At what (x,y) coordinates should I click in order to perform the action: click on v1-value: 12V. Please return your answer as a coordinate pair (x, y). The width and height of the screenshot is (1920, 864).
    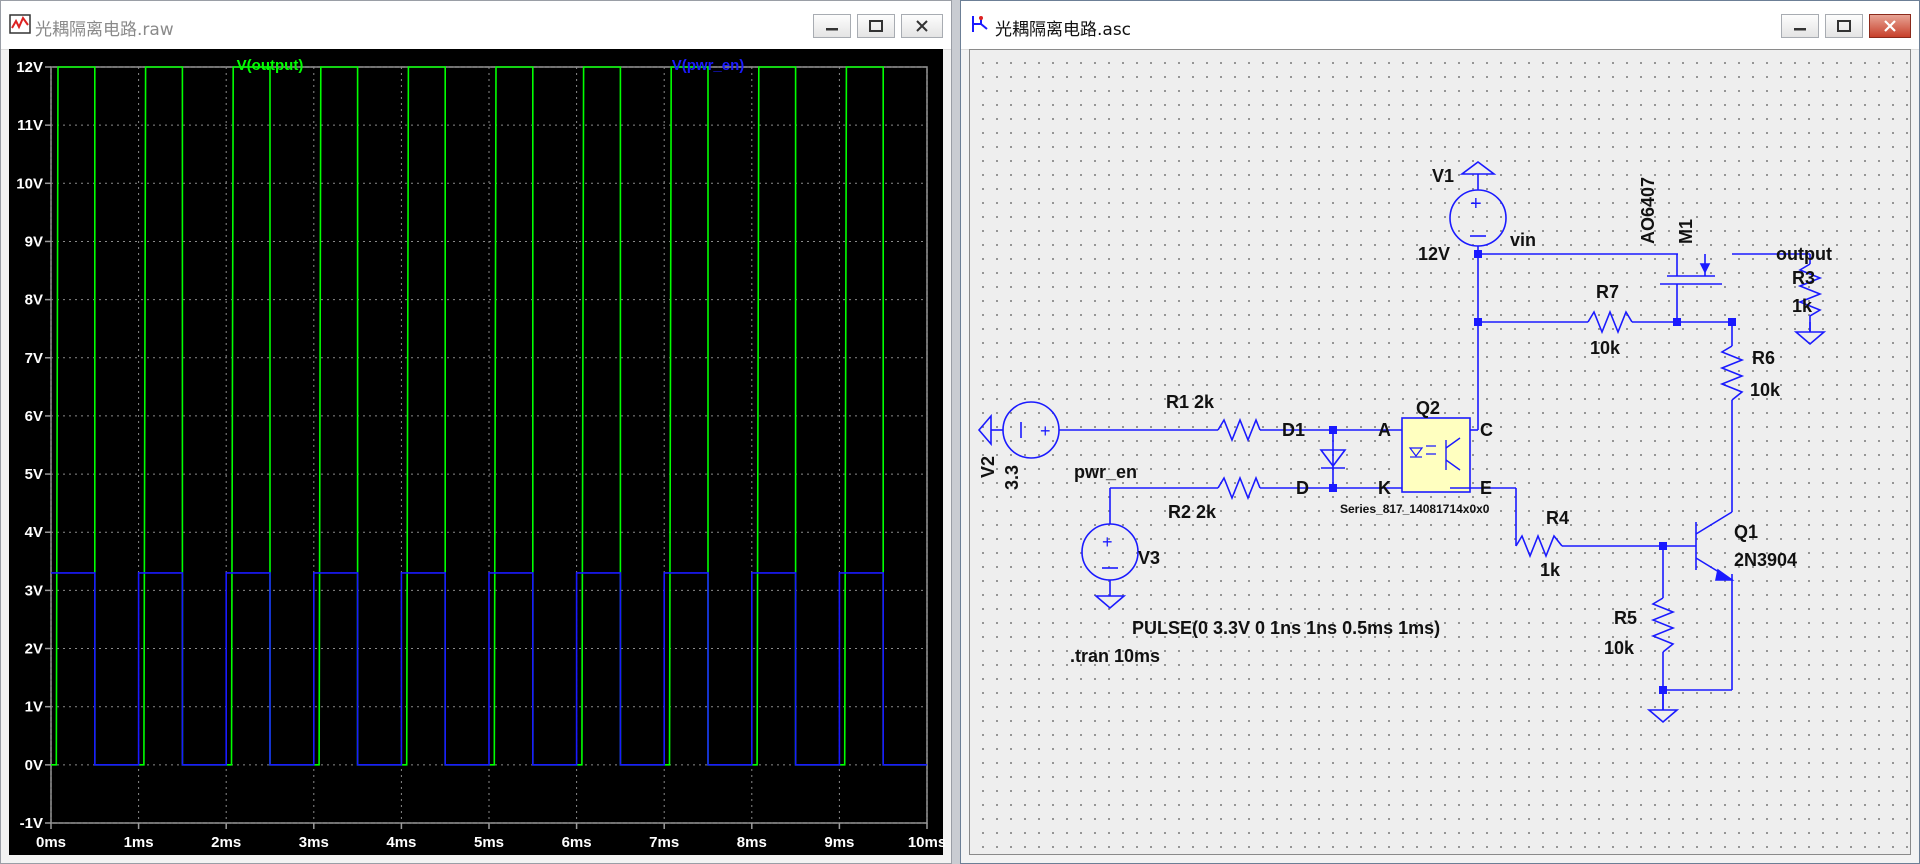
    Looking at the image, I should click on (1434, 254).